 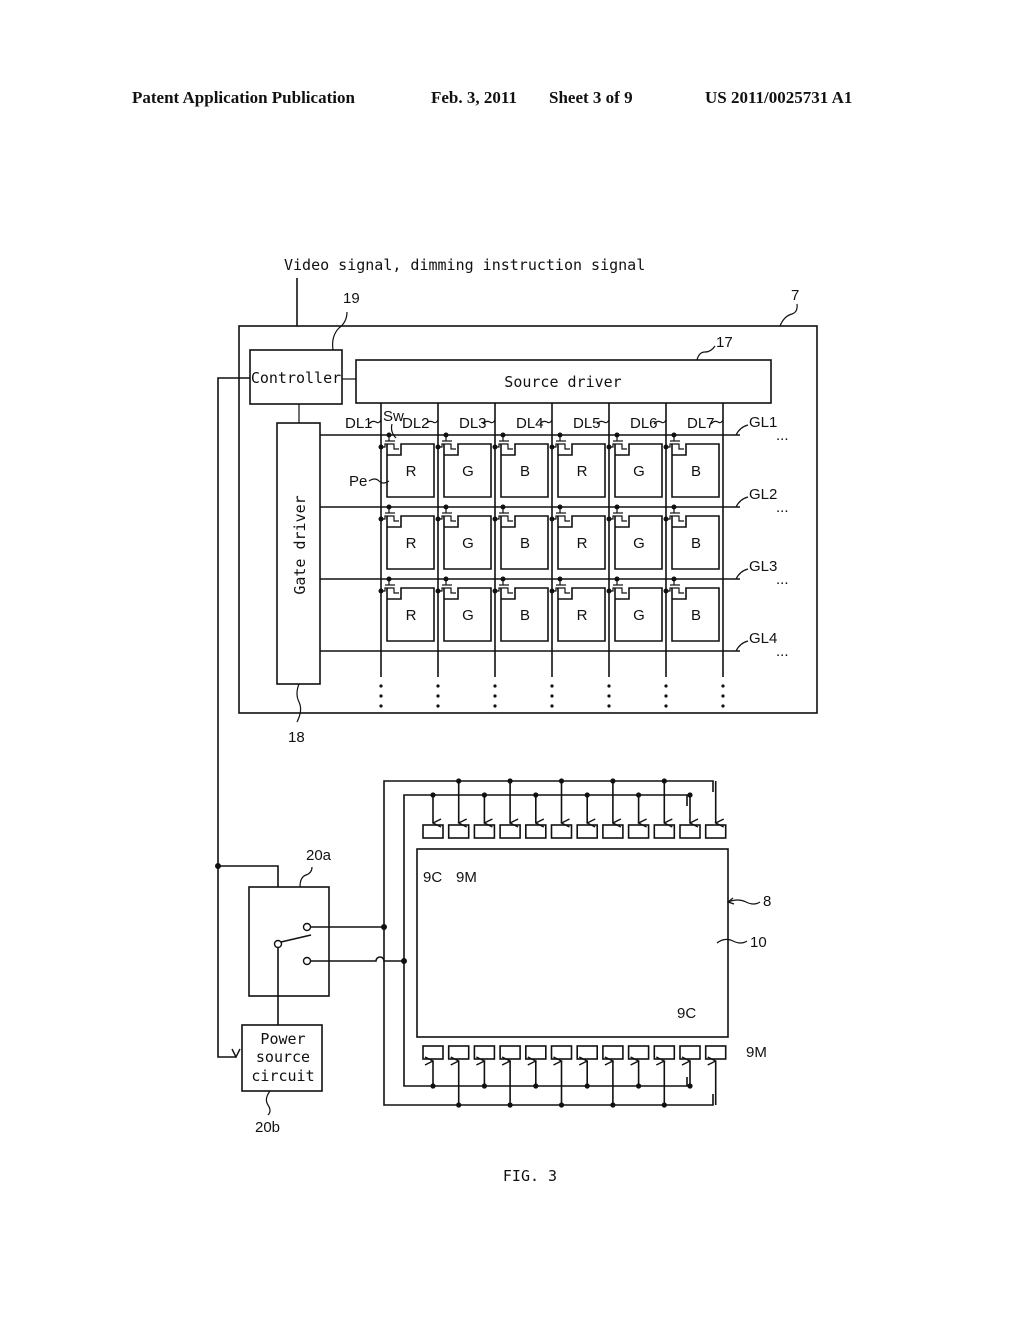 What do you see at coordinates (763, 566) in the screenshot?
I see `gate-line-label: GL3` at bounding box center [763, 566].